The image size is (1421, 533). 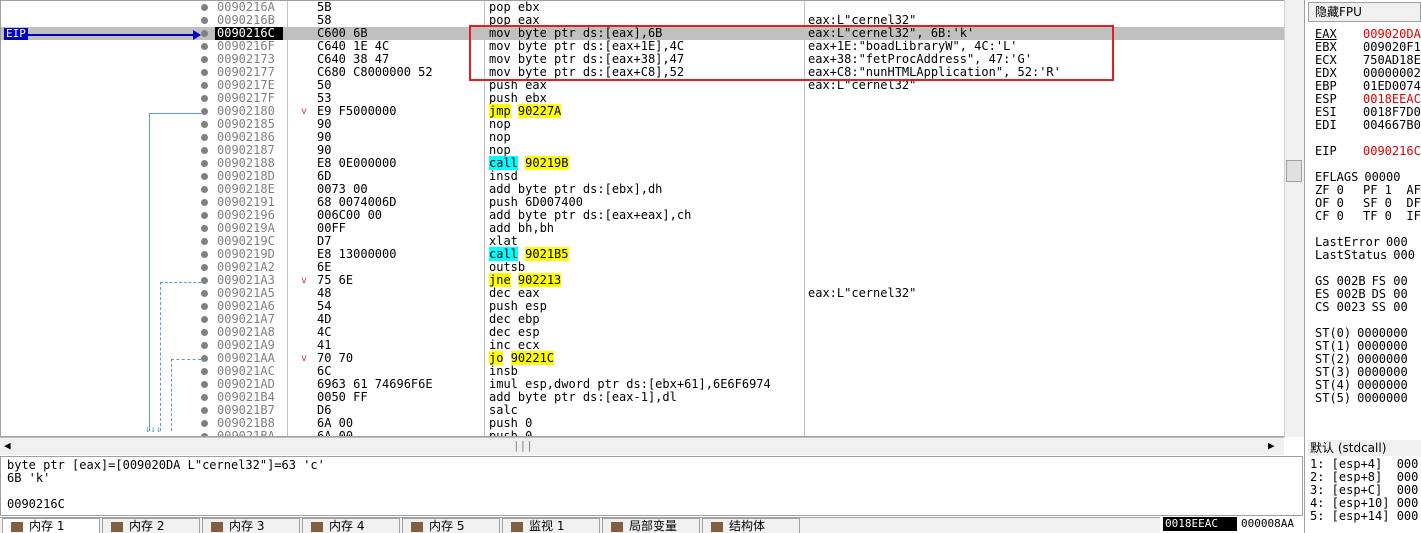 I want to click on register-row: LastStatus 000, so click(x=1365, y=255).